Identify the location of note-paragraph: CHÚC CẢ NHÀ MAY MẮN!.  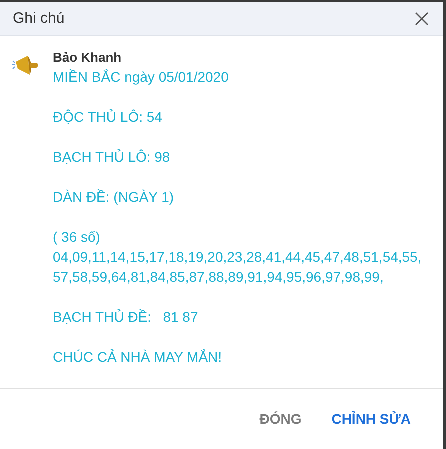
(138, 357).